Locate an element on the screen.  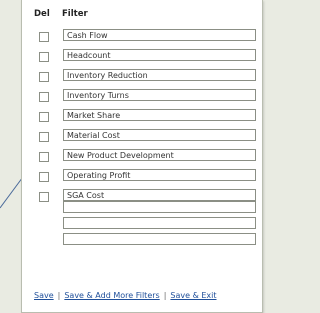
filter-row: Inventory Turns is located at coordinates (142, 97).